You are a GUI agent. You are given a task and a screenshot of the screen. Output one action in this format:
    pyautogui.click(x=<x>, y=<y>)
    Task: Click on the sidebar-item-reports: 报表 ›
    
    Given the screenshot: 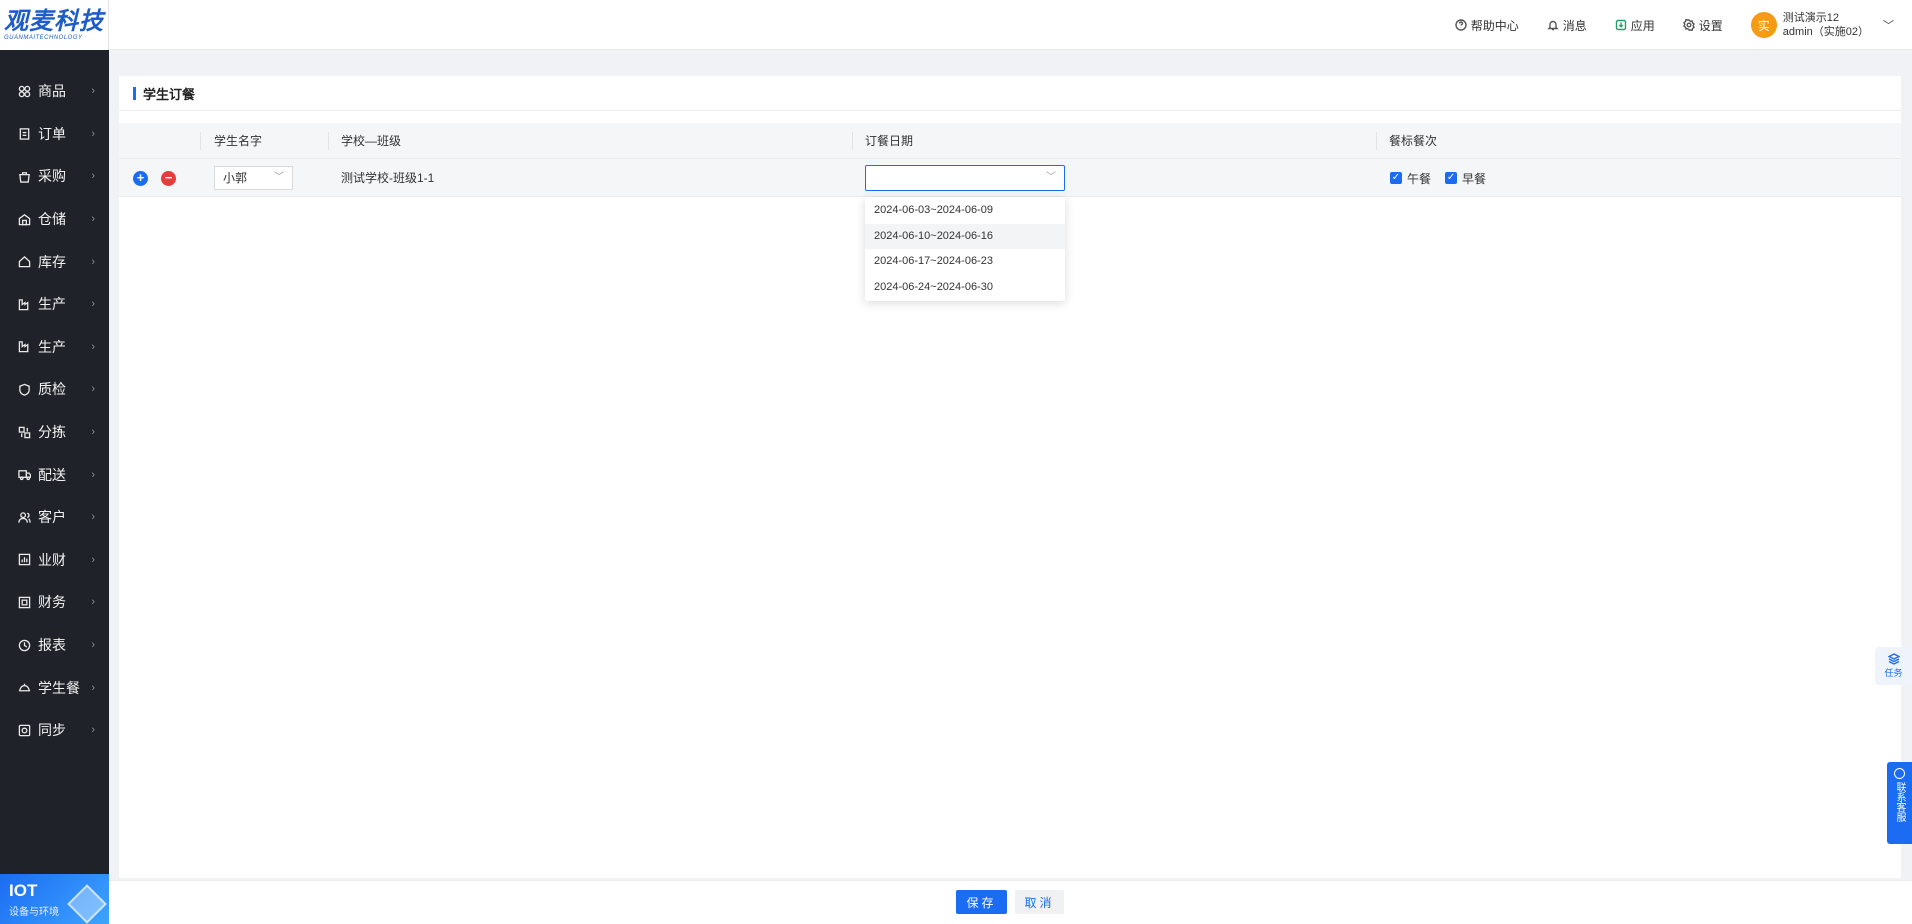 What is the action you would take?
    pyautogui.click(x=54, y=645)
    